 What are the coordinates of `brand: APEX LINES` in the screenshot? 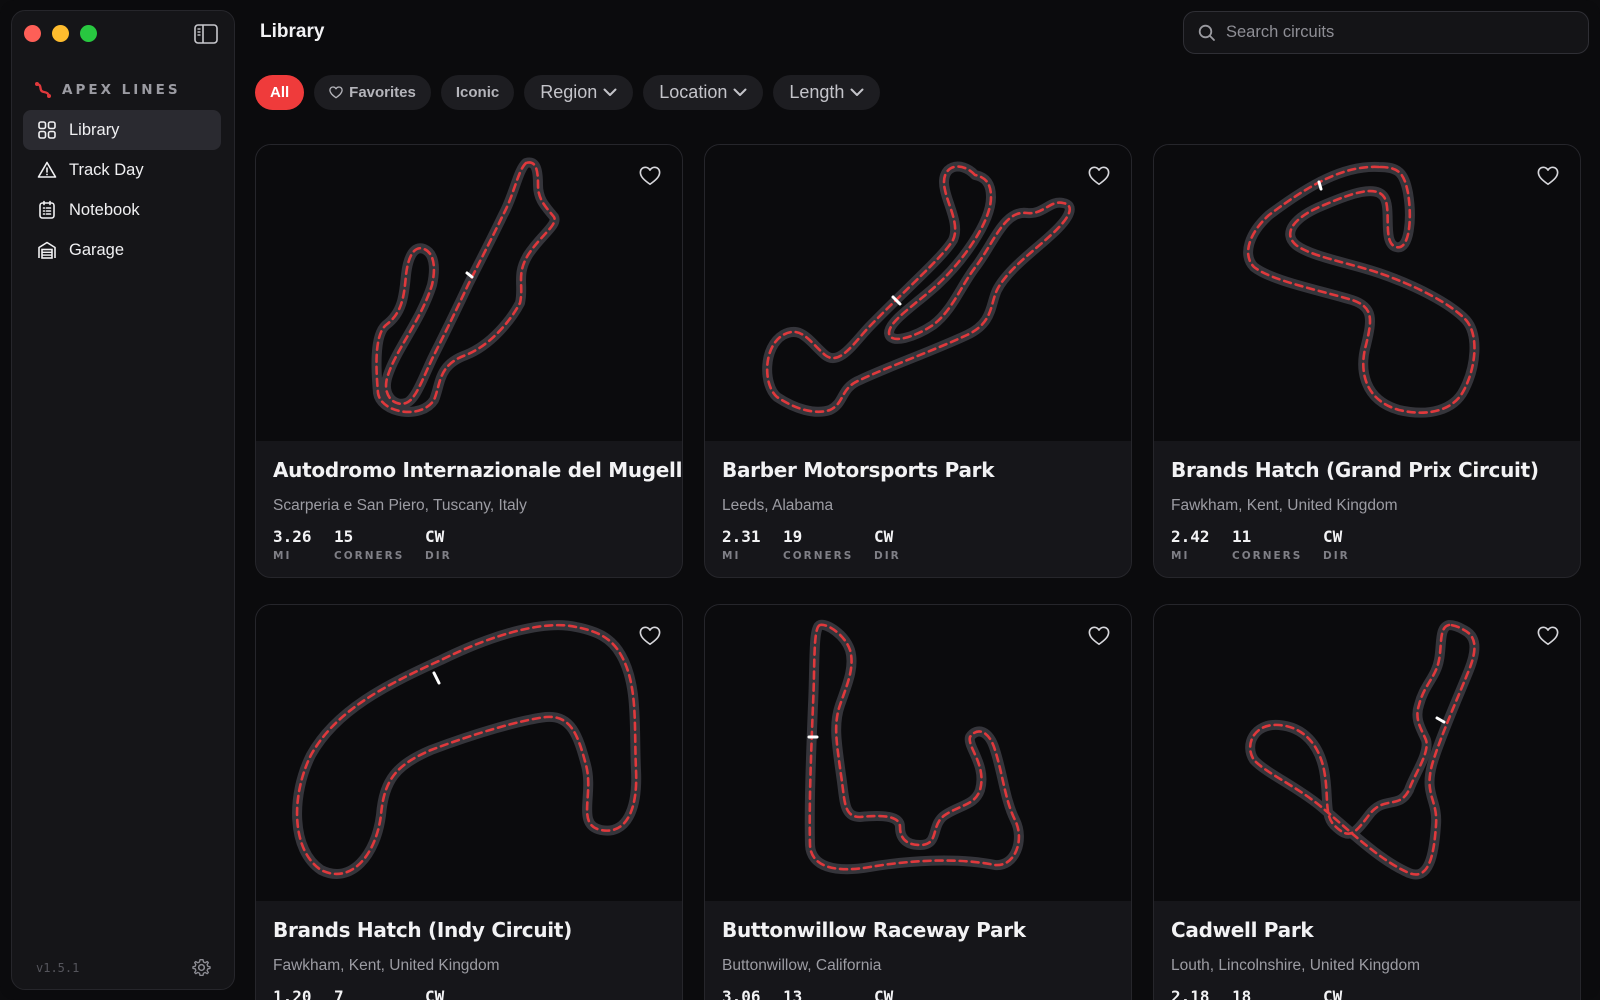 It's located at (107, 90).